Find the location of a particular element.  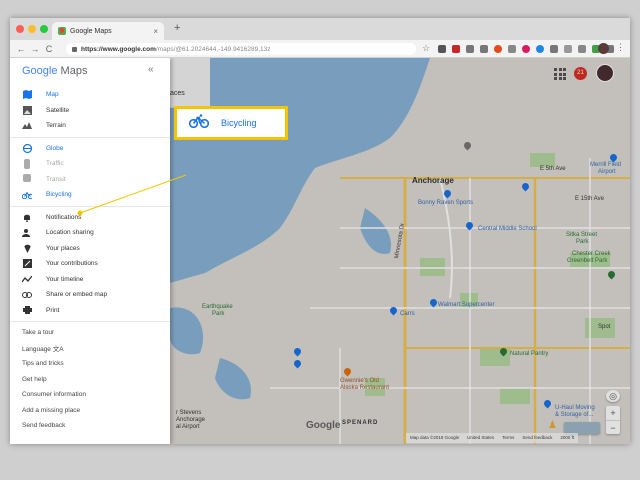

window-controls is located at coordinates (32, 29).